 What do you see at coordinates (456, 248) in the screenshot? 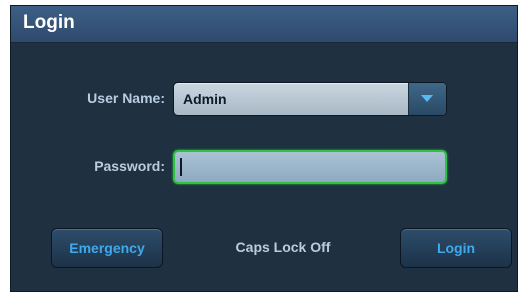
I see `login-button: Login` at bounding box center [456, 248].